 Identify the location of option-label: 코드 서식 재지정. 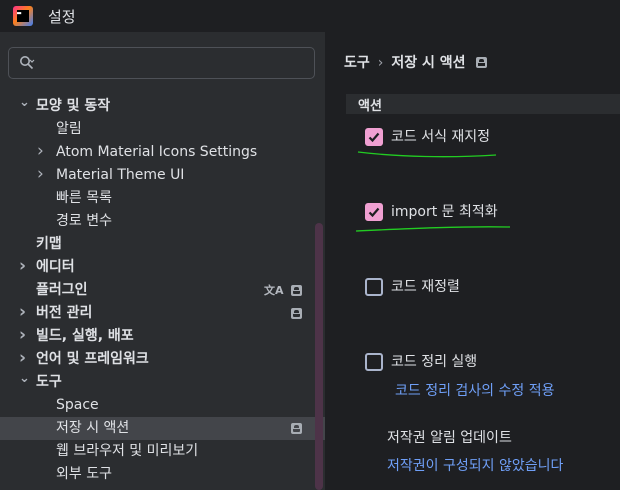
(441, 137).